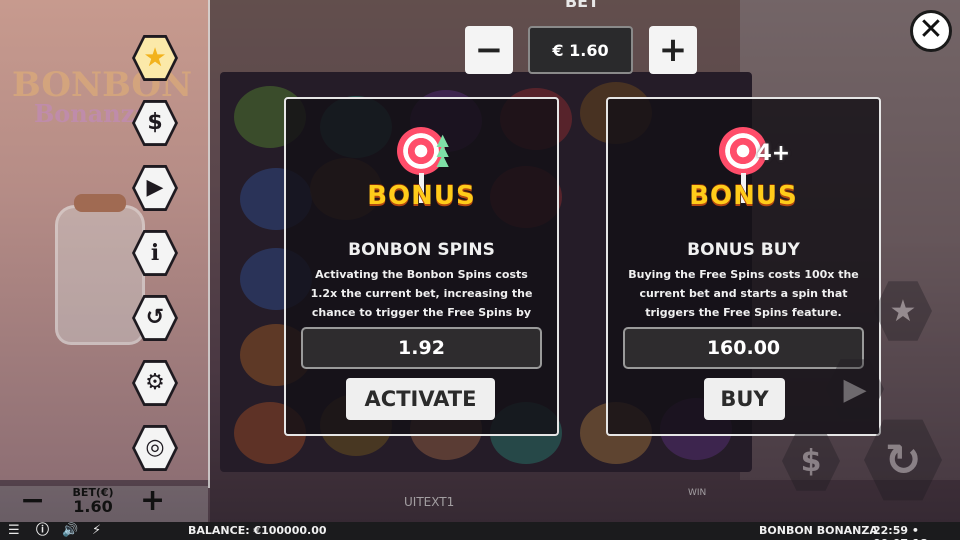 The width and height of the screenshot is (960, 540). I want to click on menu-autoplay-button: ◎, so click(155, 448).